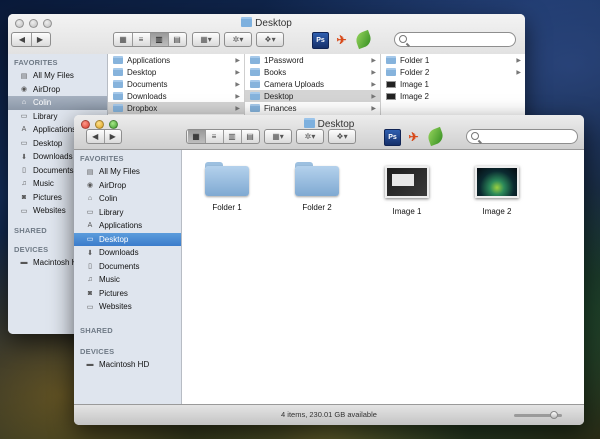  Describe the element at coordinates (176, 84) in the screenshot. I see `column-row: Documents ▶` at that location.